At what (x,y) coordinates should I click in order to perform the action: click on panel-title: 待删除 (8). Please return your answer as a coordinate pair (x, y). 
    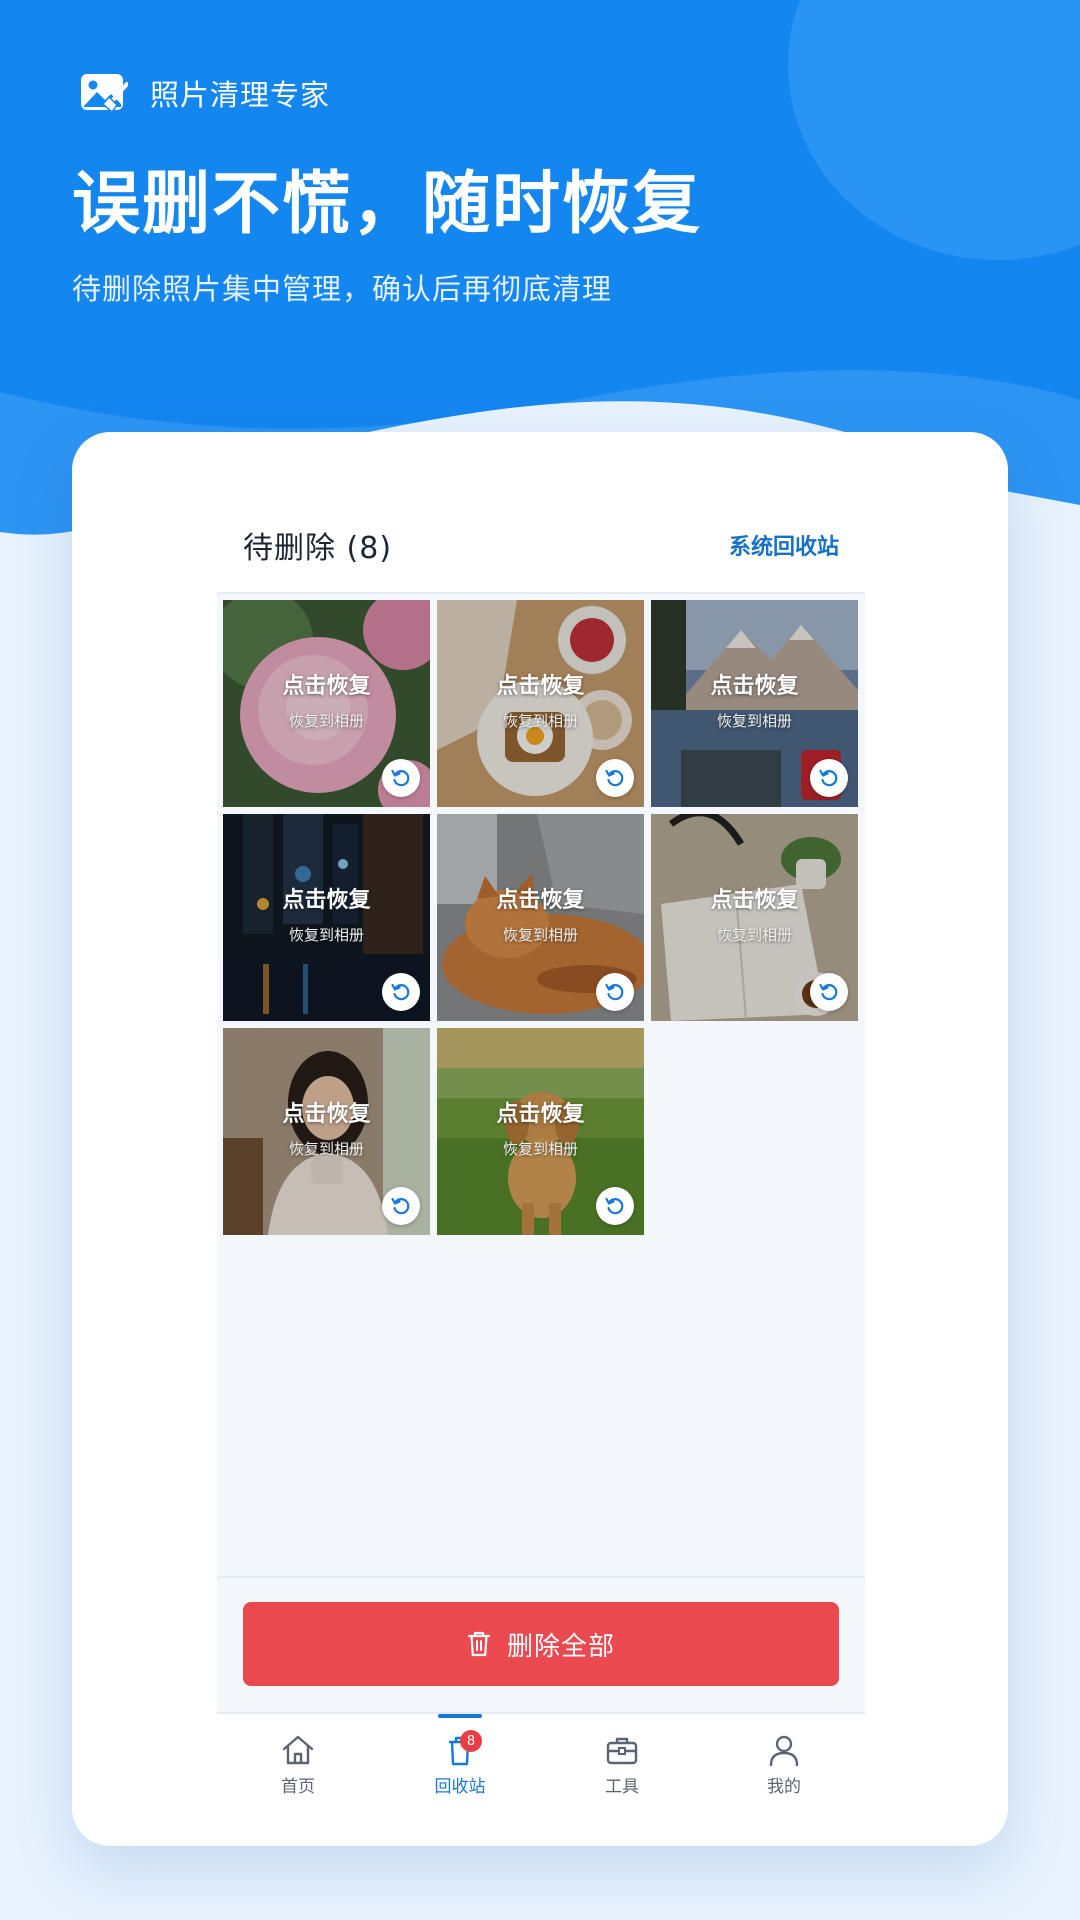
    Looking at the image, I should click on (318, 548).